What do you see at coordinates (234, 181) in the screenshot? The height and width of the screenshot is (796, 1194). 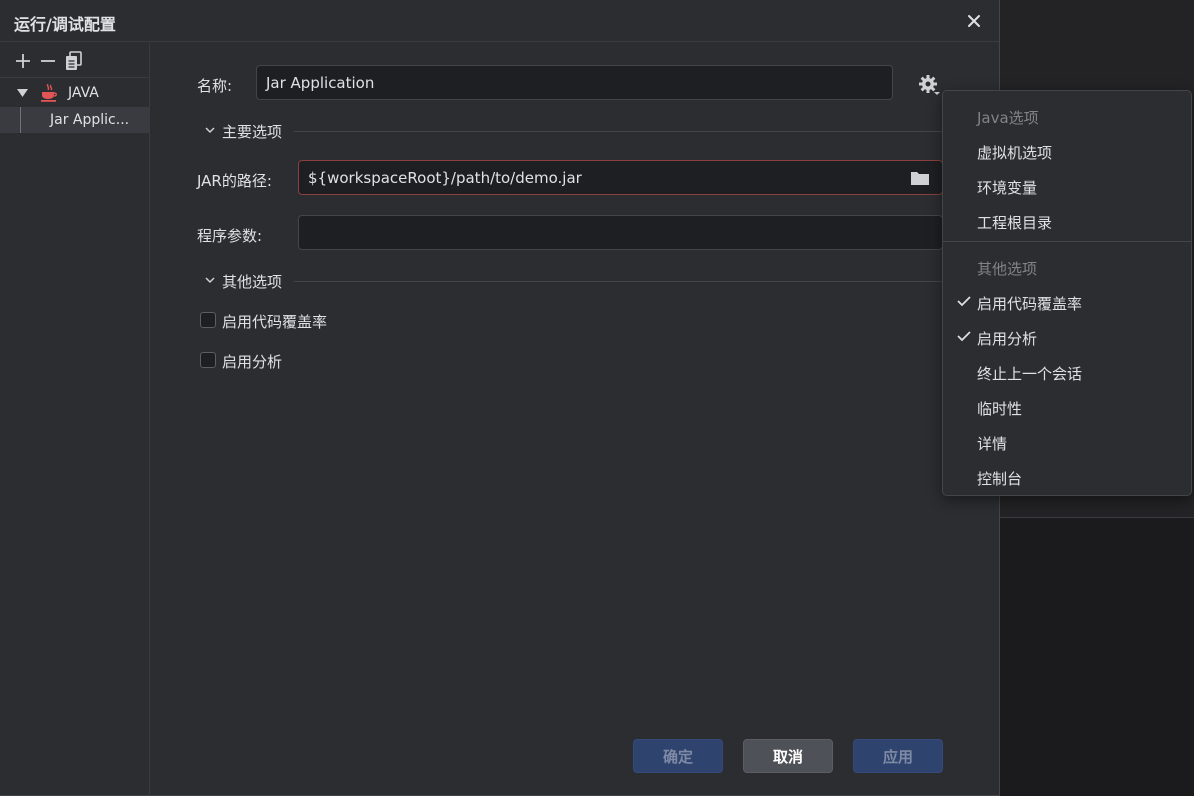 I see `jar-path-label: JAR的路径:` at bounding box center [234, 181].